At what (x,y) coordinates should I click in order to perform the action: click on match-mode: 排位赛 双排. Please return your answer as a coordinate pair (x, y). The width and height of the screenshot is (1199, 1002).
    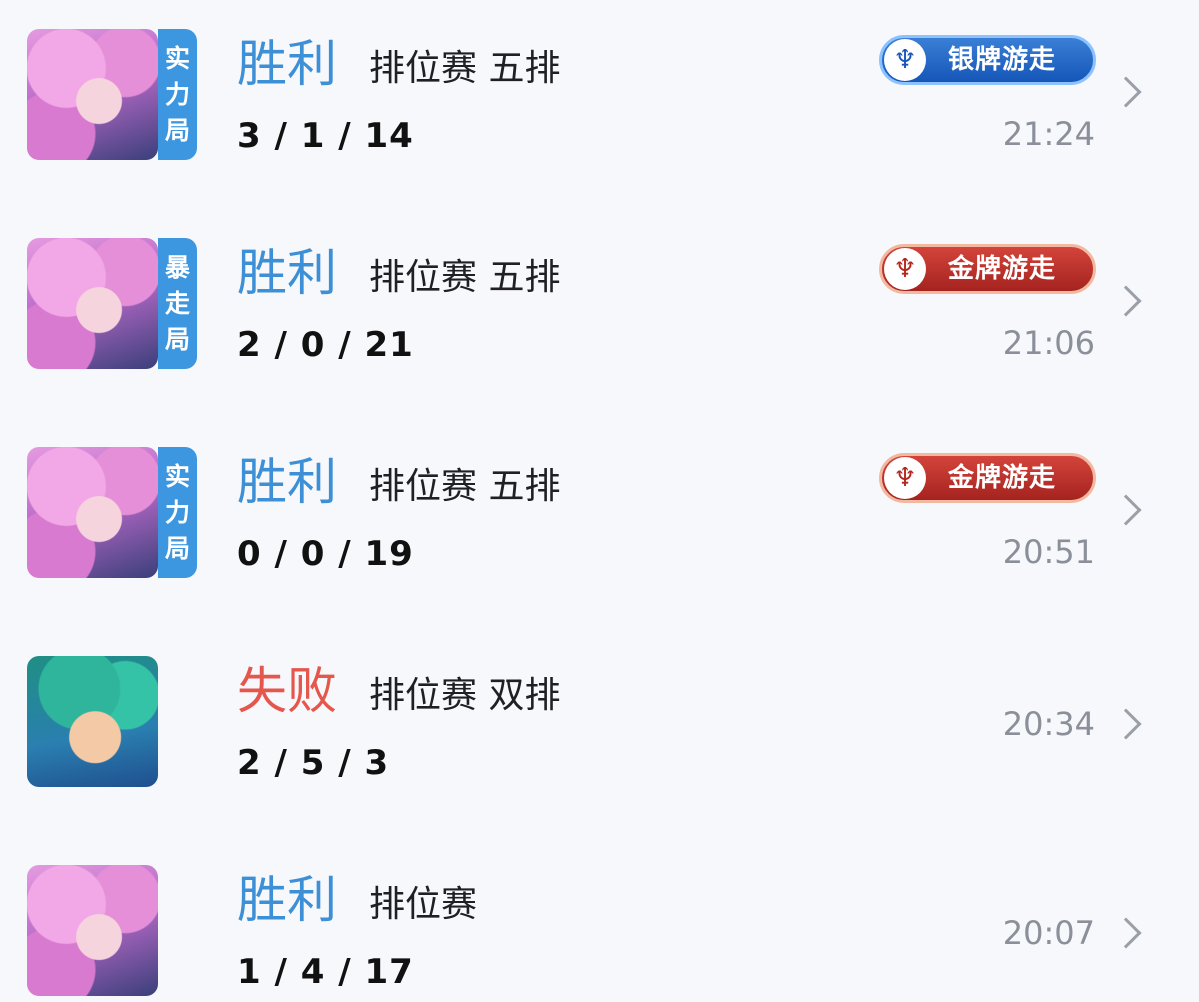
    Looking at the image, I should click on (465, 695).